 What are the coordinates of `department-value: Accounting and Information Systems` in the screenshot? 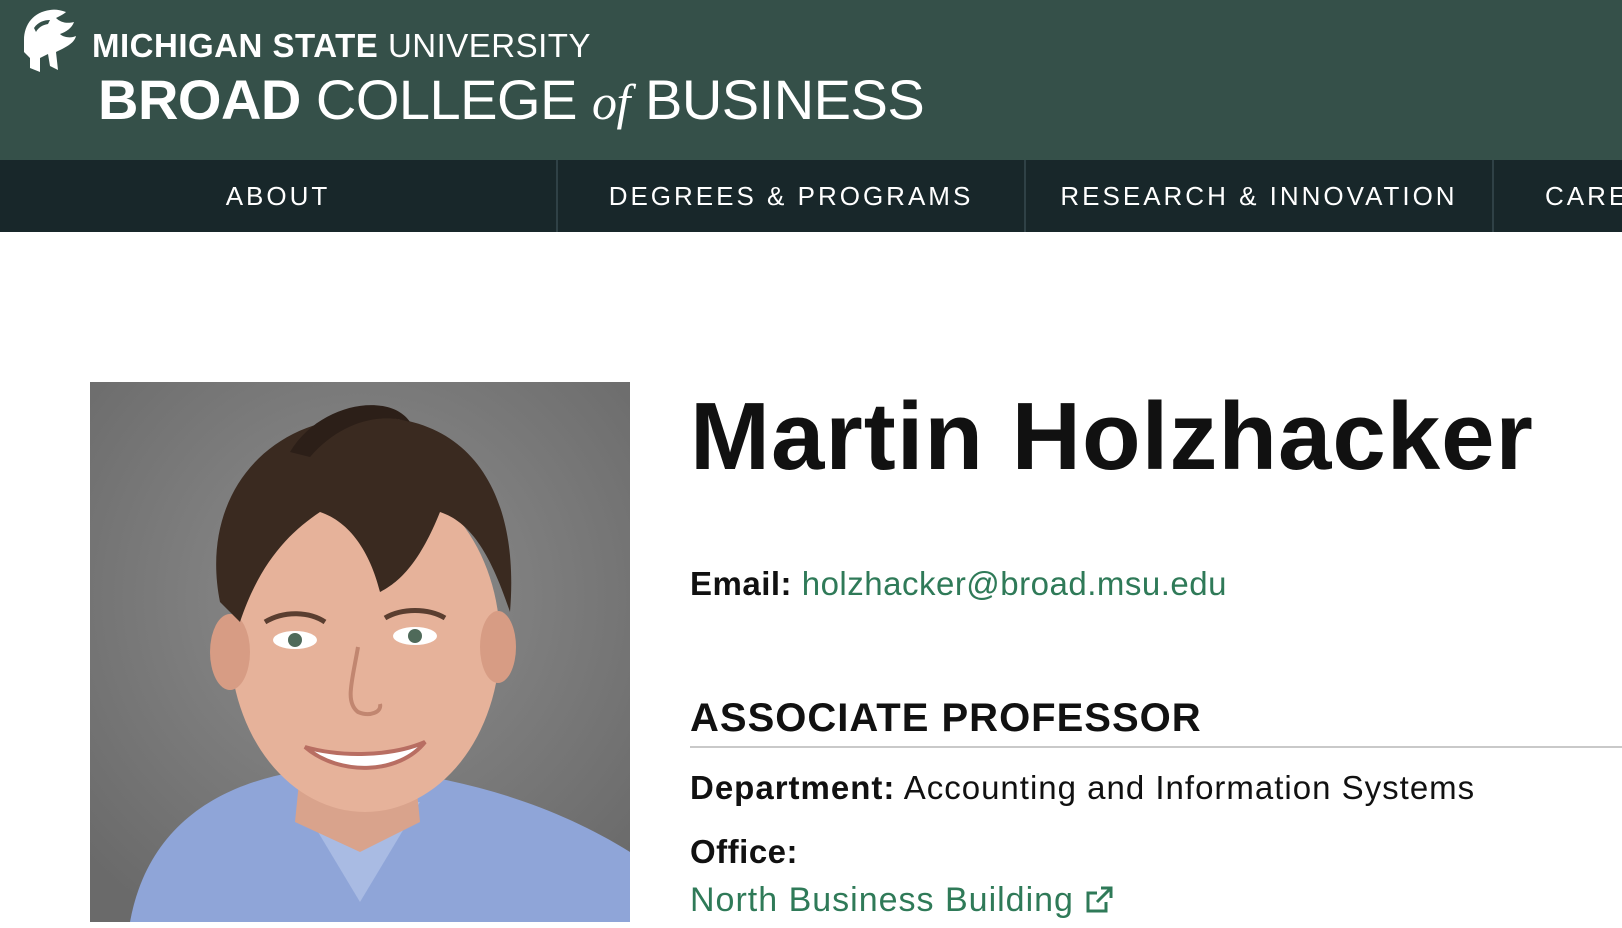 It's located at (1189, 787).